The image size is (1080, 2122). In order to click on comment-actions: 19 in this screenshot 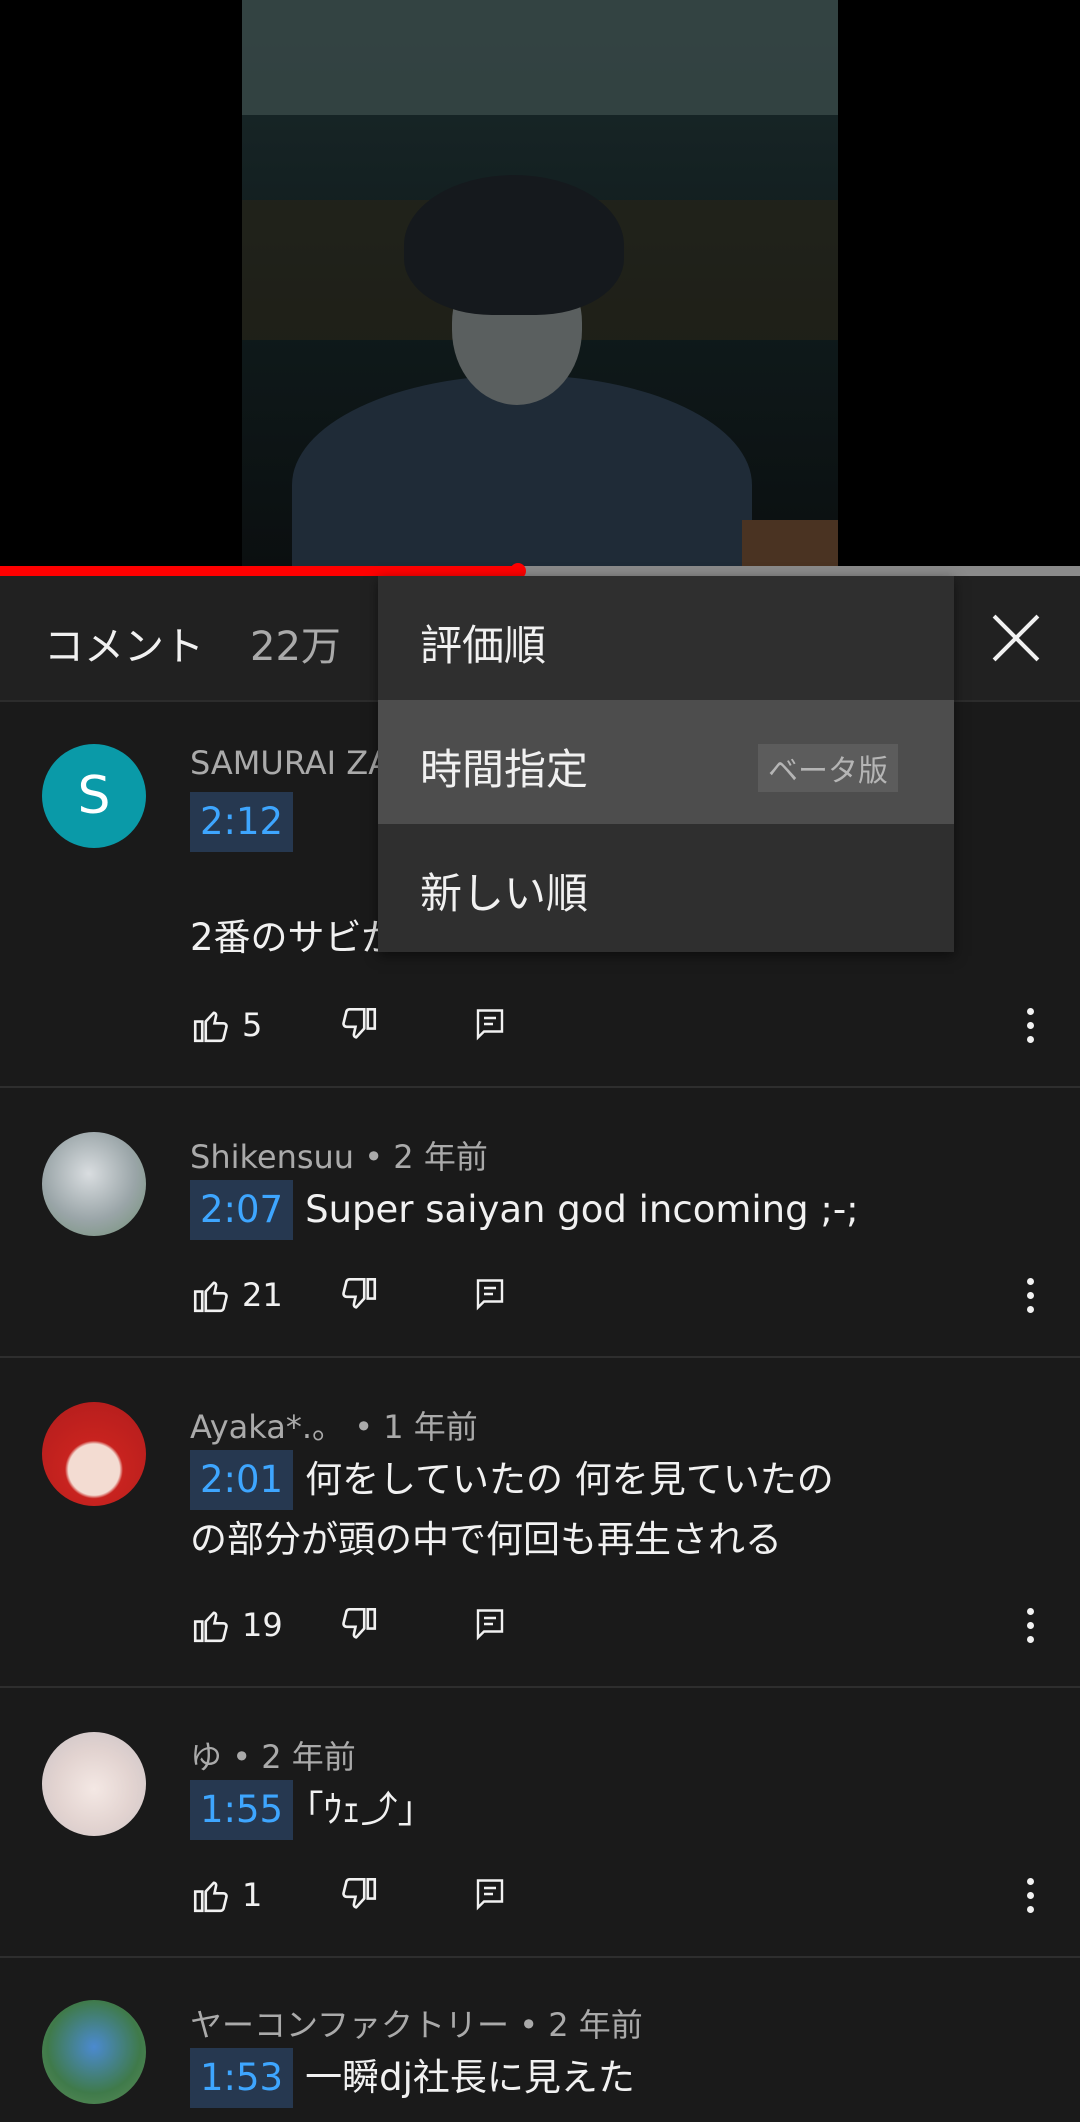, I will do `click(620, 1626)`.